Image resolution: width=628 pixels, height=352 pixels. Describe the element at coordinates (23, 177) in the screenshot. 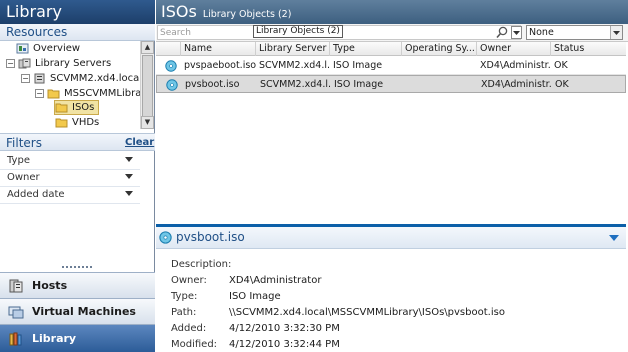

I see `filter-label: Owner` at that location.